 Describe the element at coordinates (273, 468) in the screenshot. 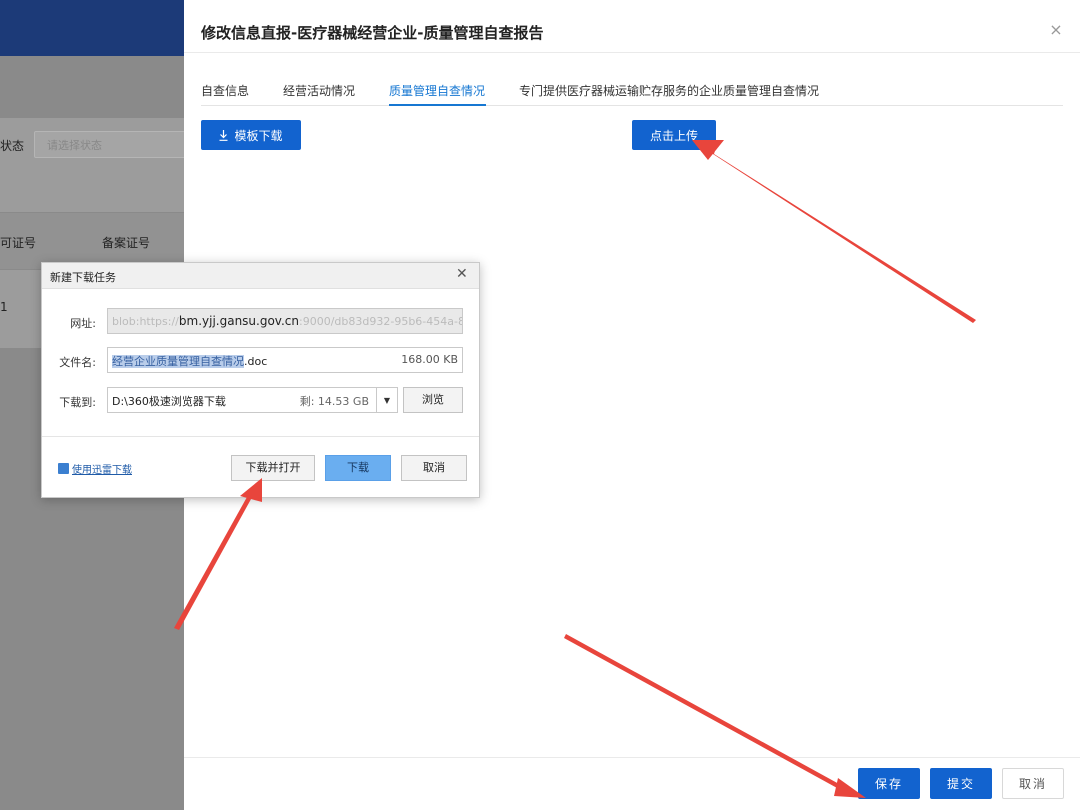

I see `download-and-open-button: 下载并打开` at that location.